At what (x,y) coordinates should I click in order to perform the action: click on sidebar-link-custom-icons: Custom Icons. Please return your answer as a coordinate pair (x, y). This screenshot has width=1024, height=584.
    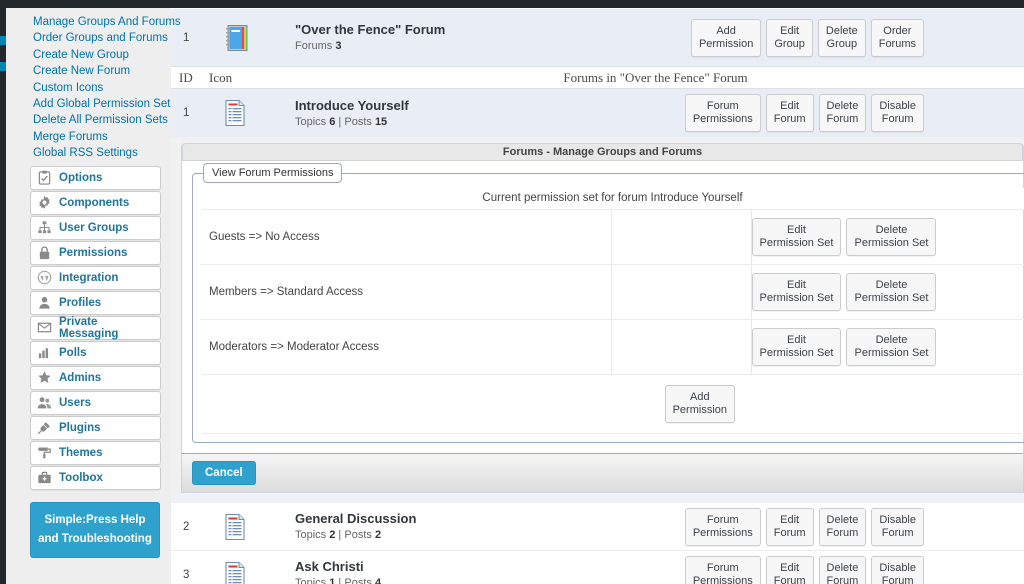
    Looking at the image, I should click on (88, 88).